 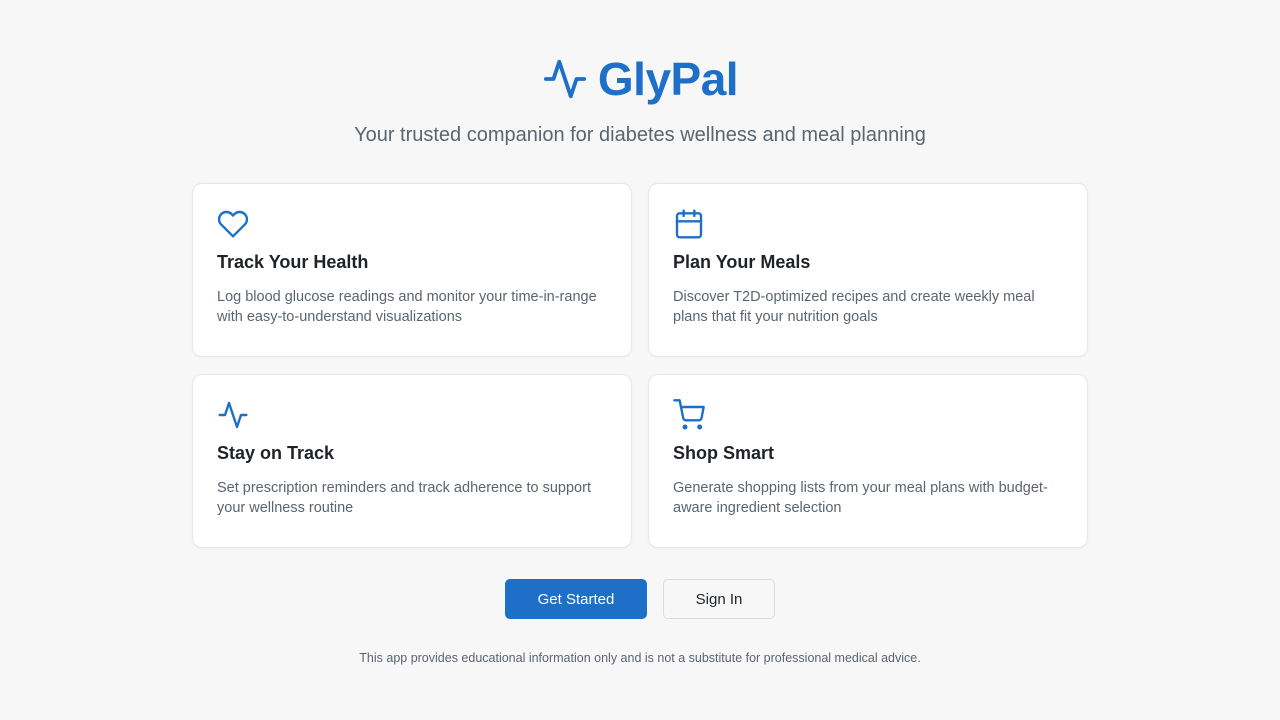 What do you see at coordinates (233, 224) in the screenshot?
I see `heart-icon` at bounding box center [233, 224].